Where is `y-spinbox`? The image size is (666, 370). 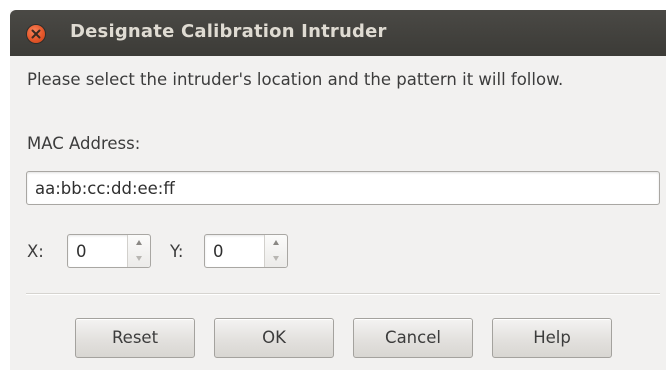 y-spinbox is located at coordinates (246, 251).